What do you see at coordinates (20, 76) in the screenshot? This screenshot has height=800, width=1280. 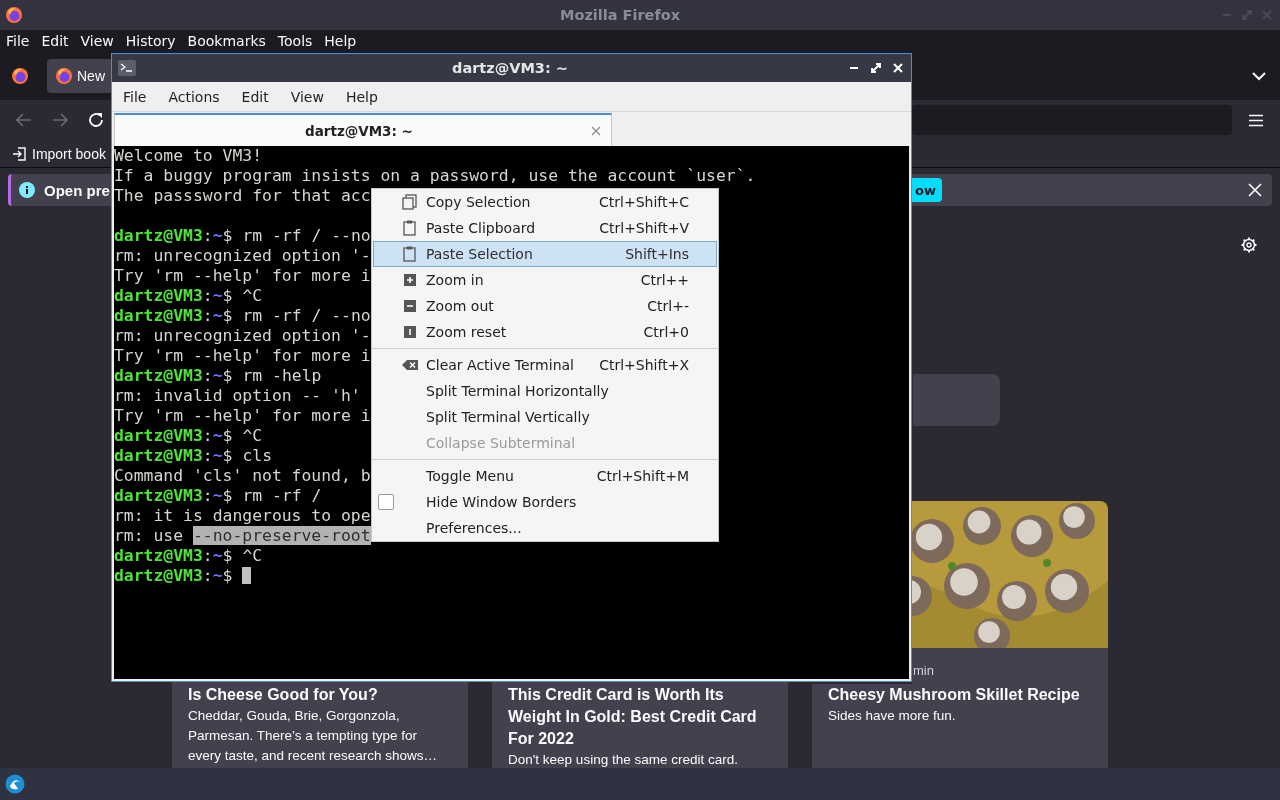 I see `firefox-logo-icon` at bounding box center [20, 76].